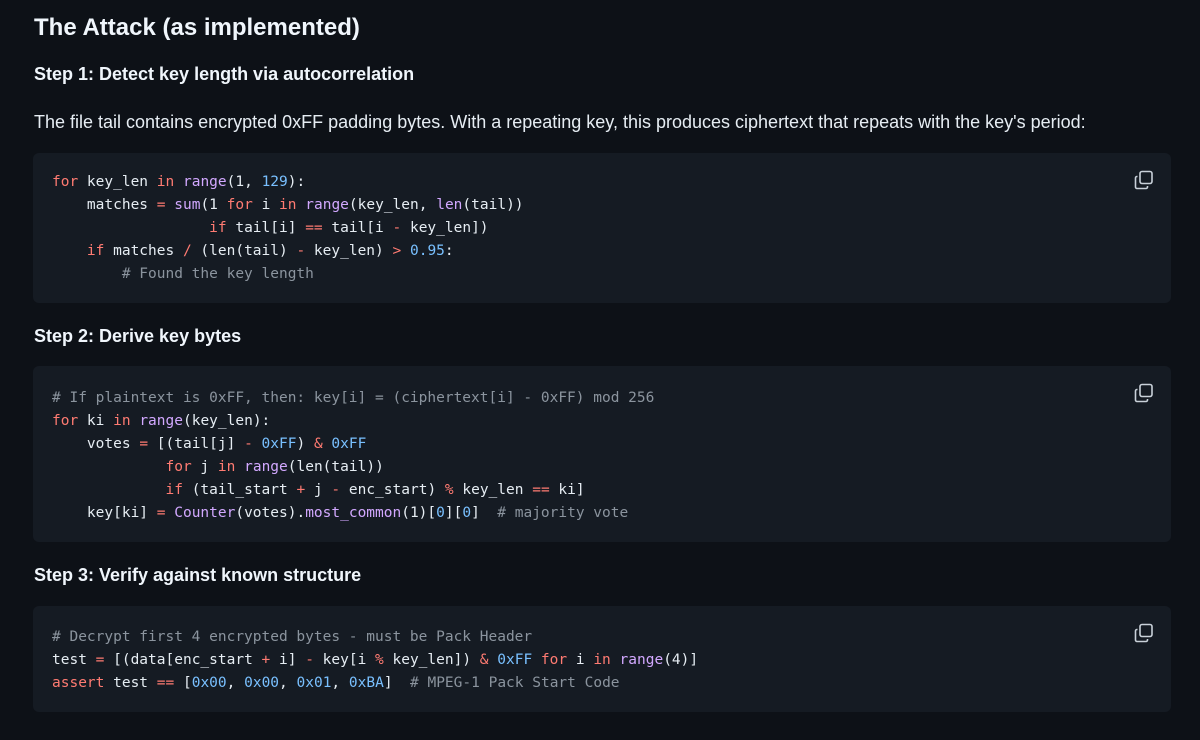  I want to click on code-token: test, so click(130, 683).